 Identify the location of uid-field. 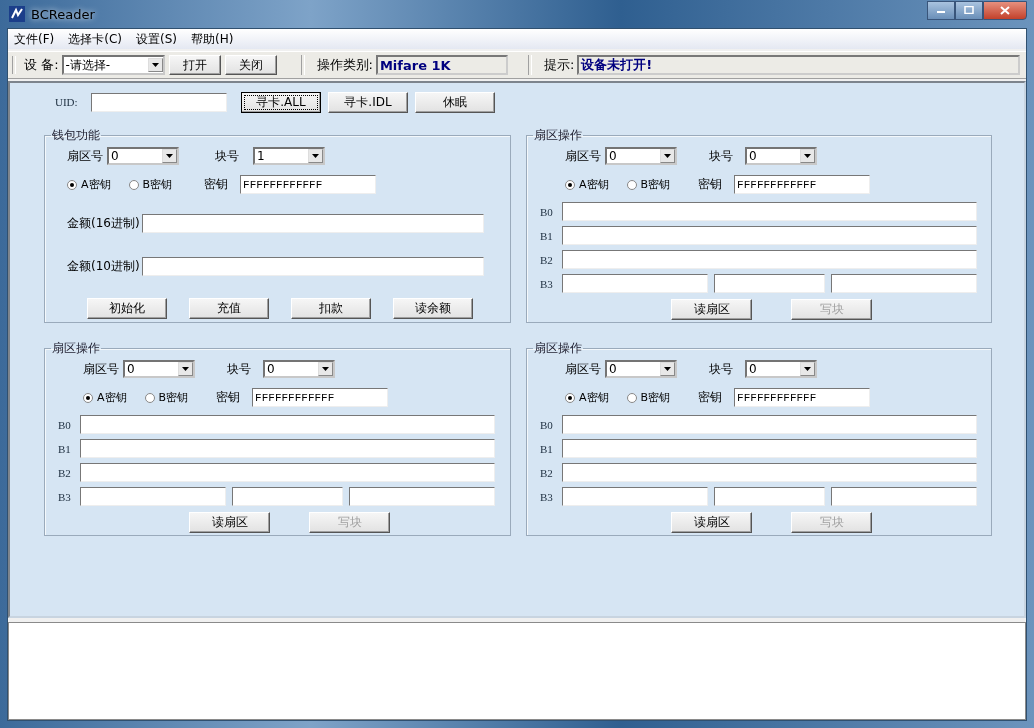
(159, 102).